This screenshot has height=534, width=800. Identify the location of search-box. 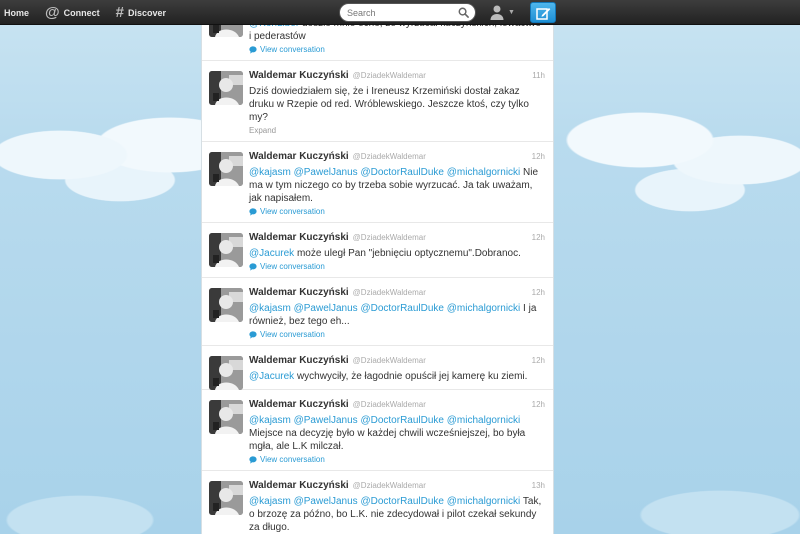
(407, 12).